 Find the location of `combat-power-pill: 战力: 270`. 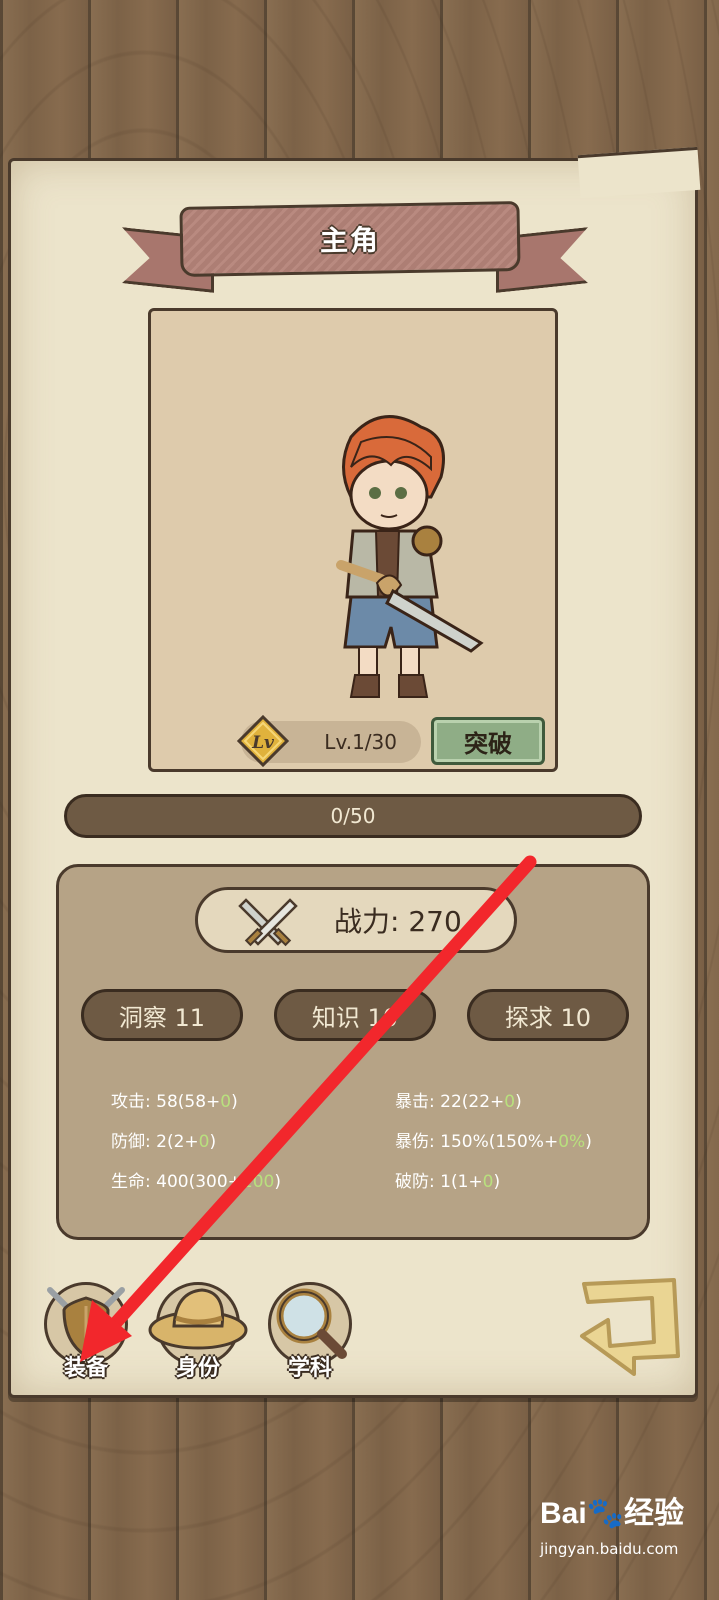

combat-power-pill: 战力: 270 is located at coordinates (356, 920).